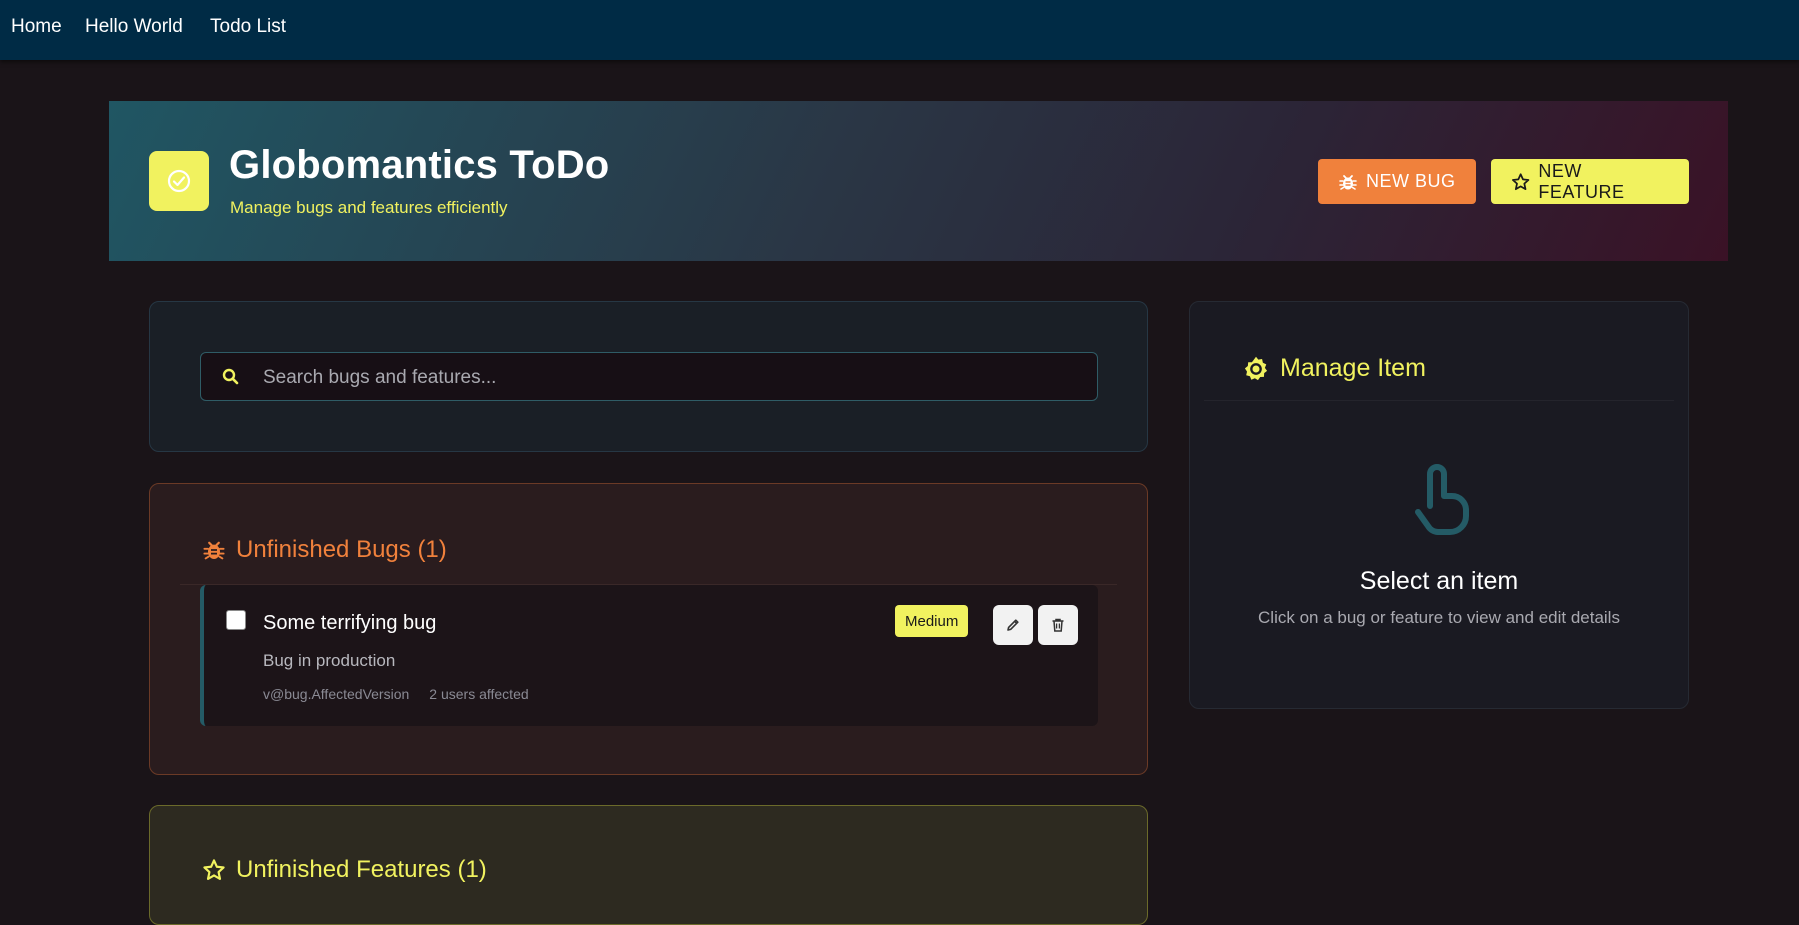 The width and height of the screenshot is (1799, 925). I want to click on page-subtitle: Manage bugs and features efficiently, so click(369, 207).